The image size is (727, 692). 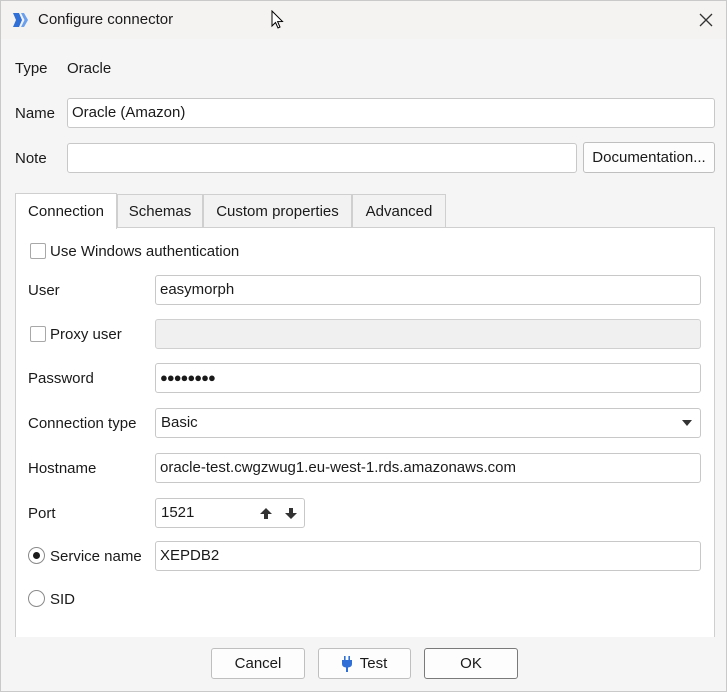 I want to click on close-icon, so click(x=706, y=20).